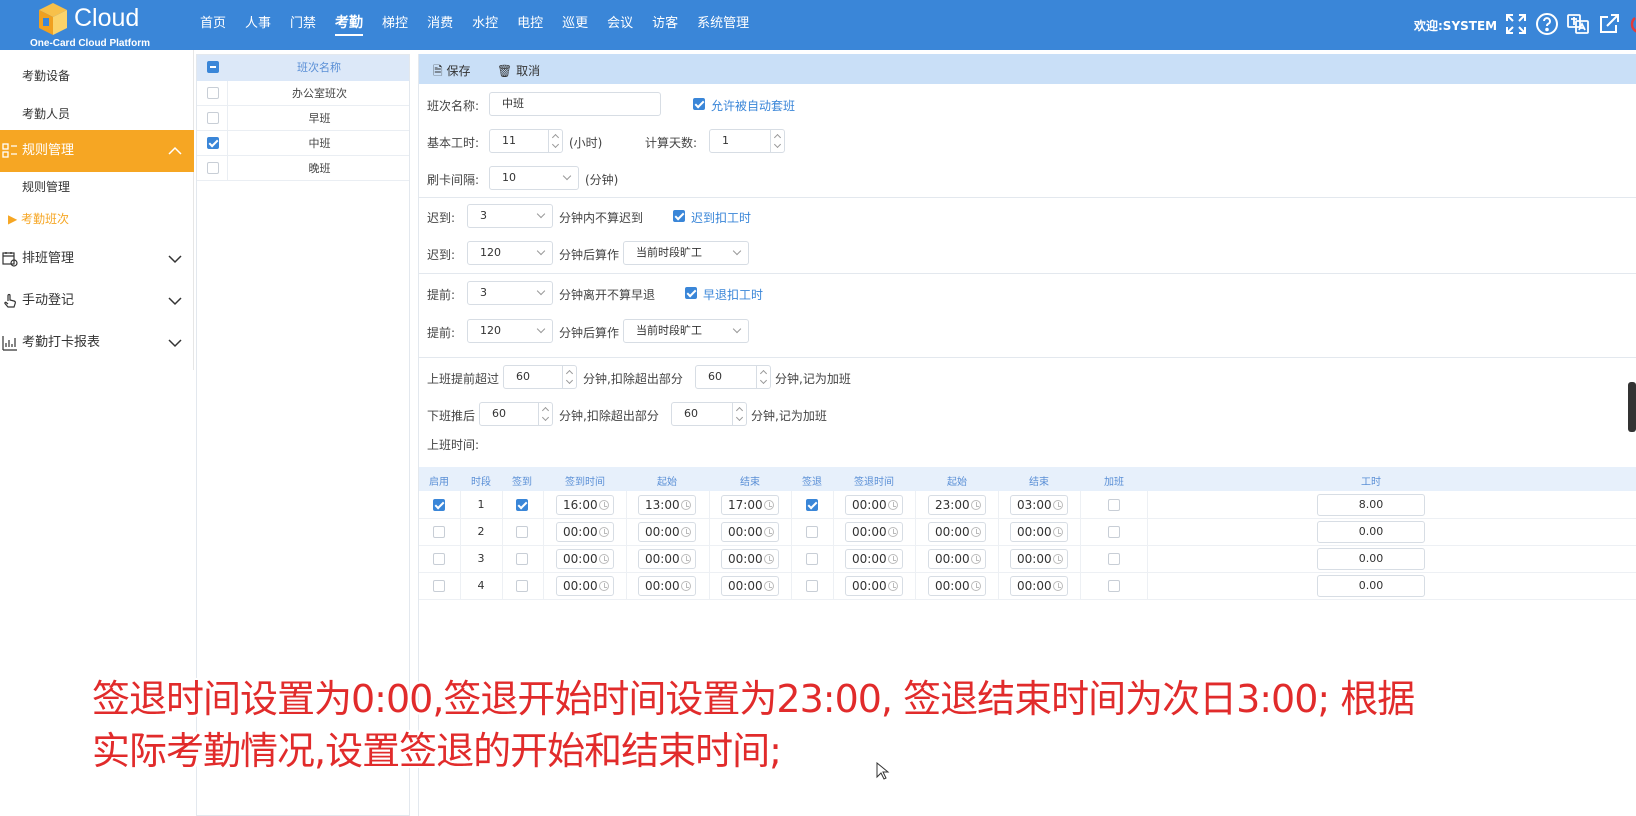 The image size is (1636, 816). Describe the element at coordinates (303, 143) in the screenshot. I see `shift-list-item: 中班` at that location.